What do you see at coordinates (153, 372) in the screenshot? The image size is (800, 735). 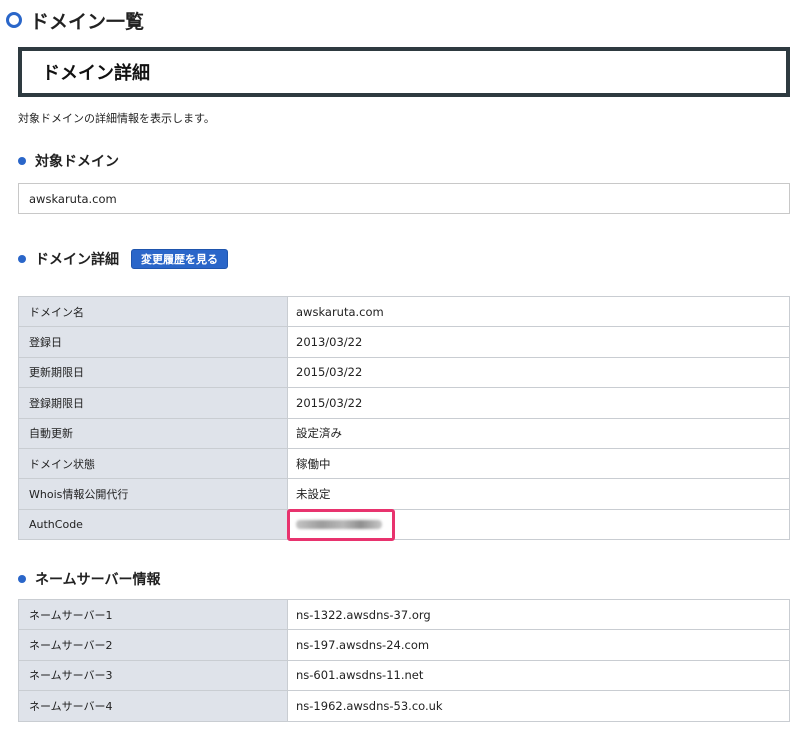 I see `row-label: 更新期限日` at bounding box center [153, 372].